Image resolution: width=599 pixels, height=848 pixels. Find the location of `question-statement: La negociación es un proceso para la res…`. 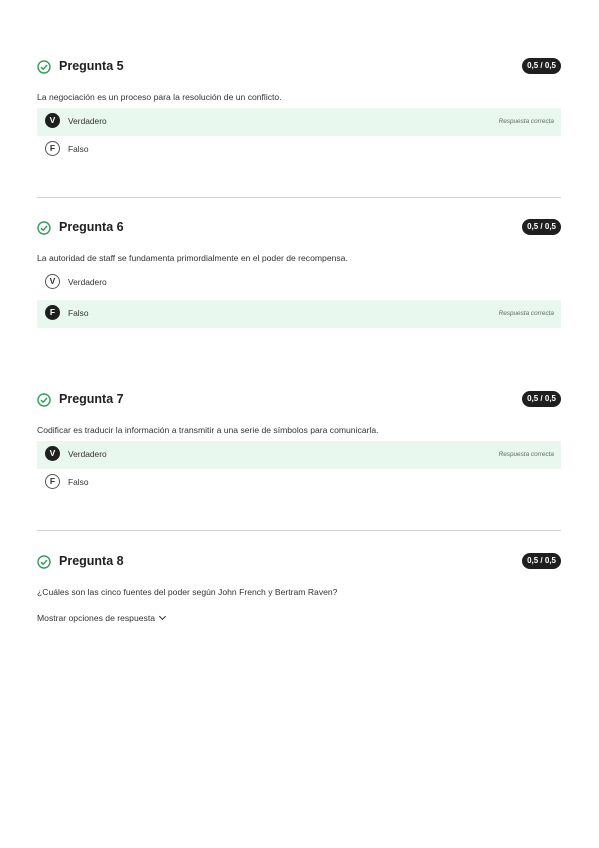

question-statement: La negociación es un proceso para la res… is located at coordinates (159, 97).